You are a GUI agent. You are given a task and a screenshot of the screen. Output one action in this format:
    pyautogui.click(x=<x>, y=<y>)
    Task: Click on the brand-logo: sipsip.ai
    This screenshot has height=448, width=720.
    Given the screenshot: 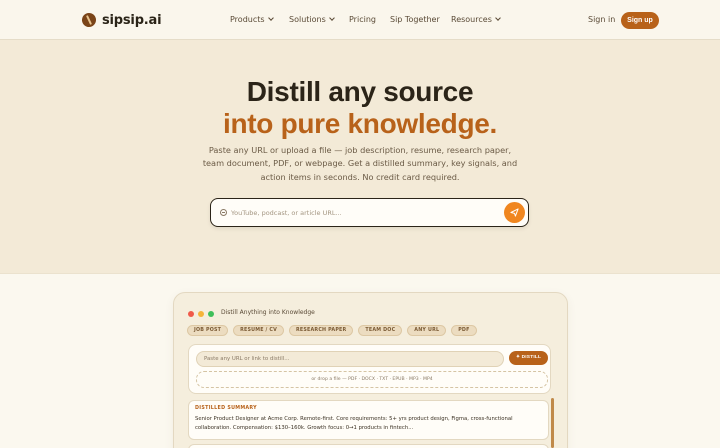 What is the action you would take?
    pyautogui.click(x=120, y=20)
    